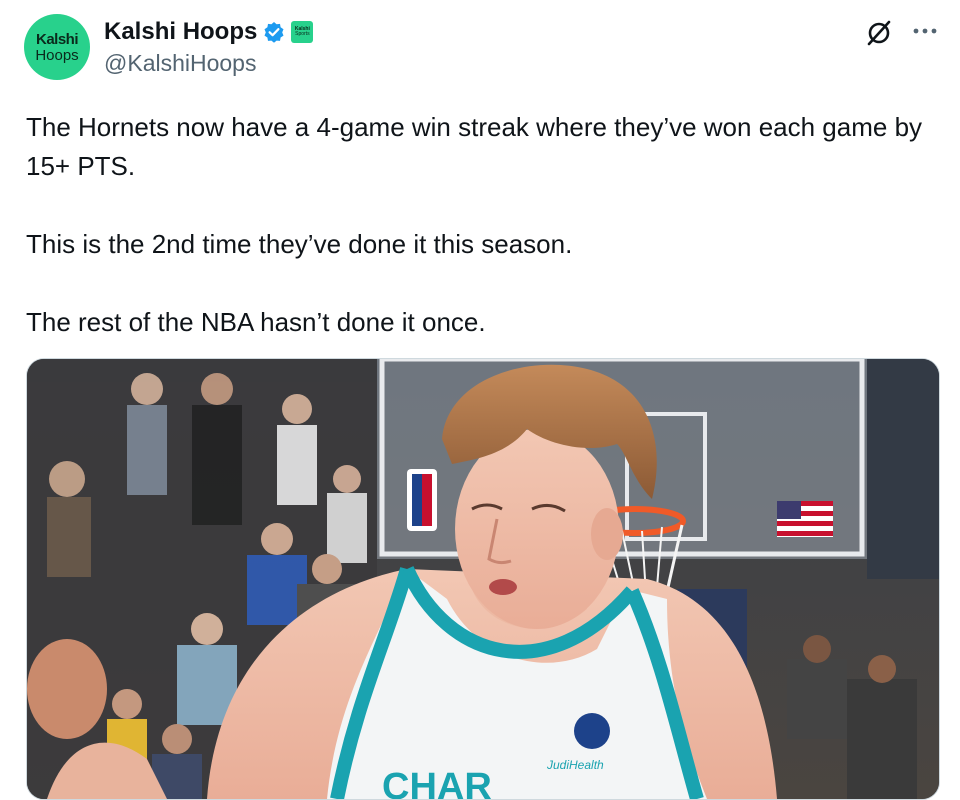 The width and height of the screenshot is (960, 800). I want to click on author-avatar: Kalshi Hoops, so click(57, 47).